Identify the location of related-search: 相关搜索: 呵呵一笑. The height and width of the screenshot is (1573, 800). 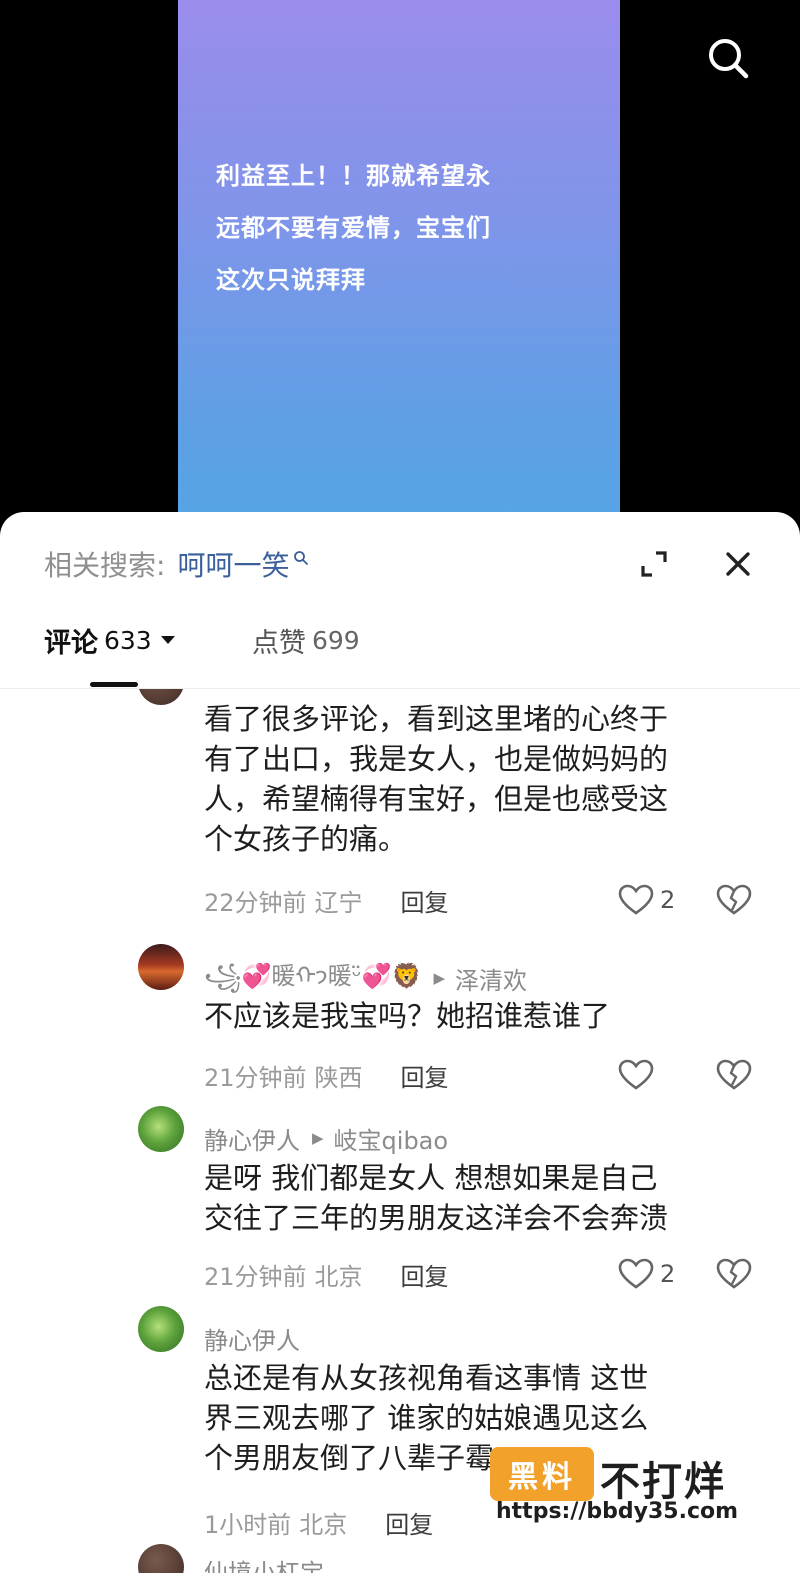
(176, 564).